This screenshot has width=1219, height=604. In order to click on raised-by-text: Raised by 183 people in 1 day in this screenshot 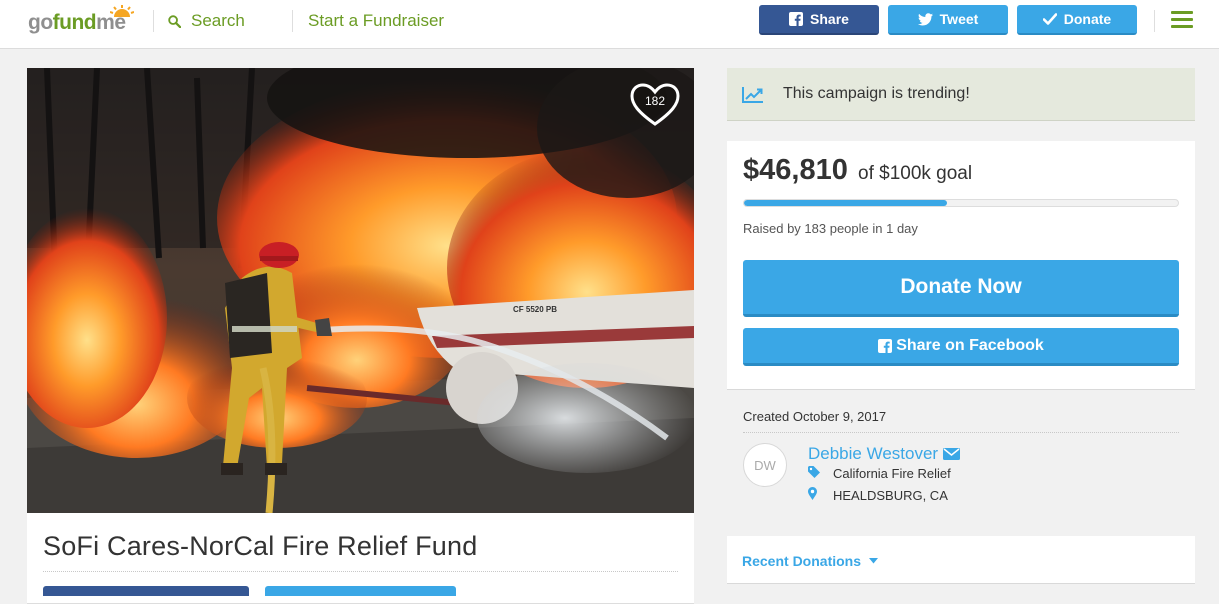, I will do `click(830, 228)`.